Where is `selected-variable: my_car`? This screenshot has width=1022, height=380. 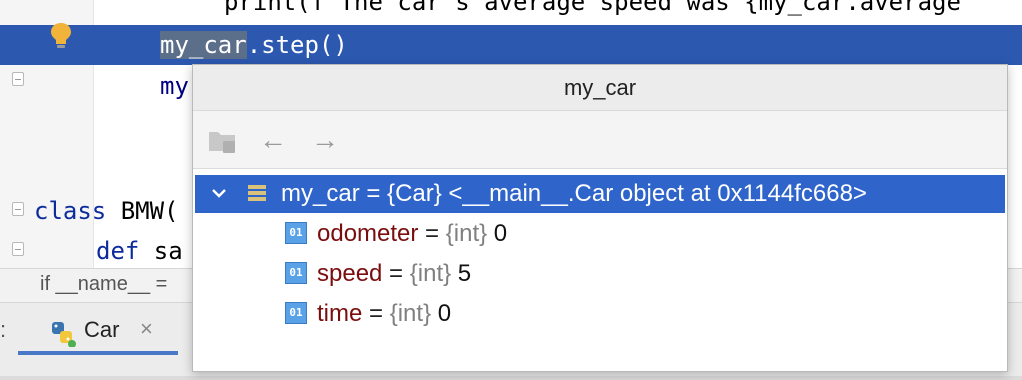
selected-variable: my_car is located at coordinates (203, 45).